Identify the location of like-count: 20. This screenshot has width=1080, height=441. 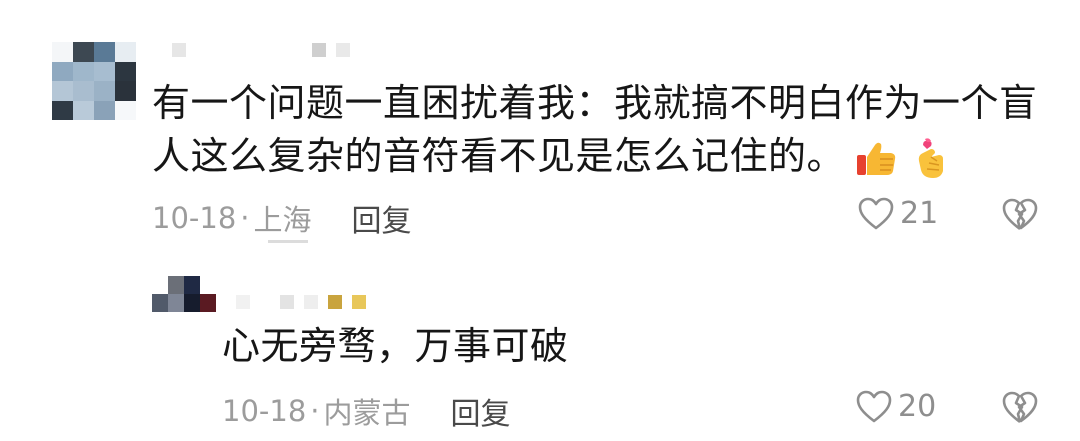
(917, 406).